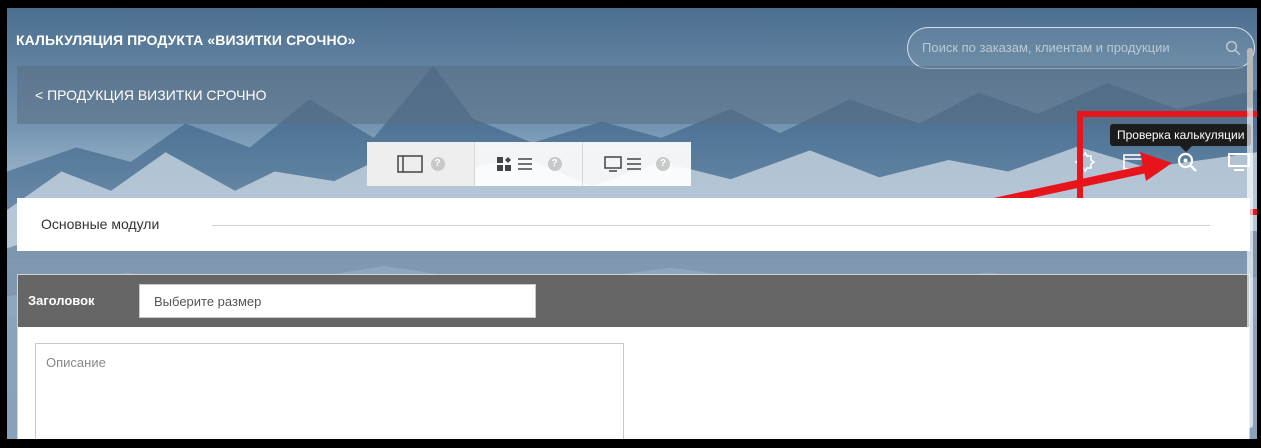 Image resolution: width=1261 pixels, height=448 pixels. What do you see at coordinates (711, 225) in the screenshot?
I see `section-divider` at bounding box center [711, 225].